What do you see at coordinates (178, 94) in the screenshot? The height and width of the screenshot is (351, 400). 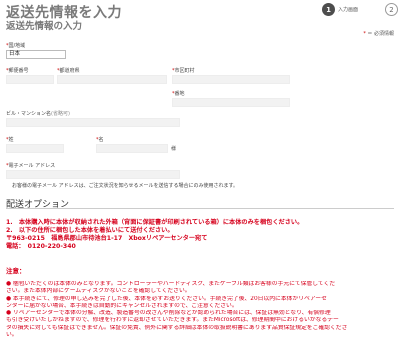 I see `address-label: *番地` at bounding box center [178, 94].